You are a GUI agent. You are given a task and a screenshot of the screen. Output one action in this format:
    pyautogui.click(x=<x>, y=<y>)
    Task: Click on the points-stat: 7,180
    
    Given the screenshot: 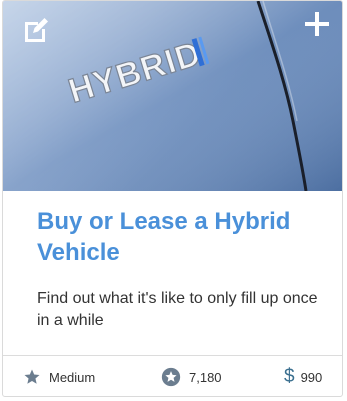 What is the action you would take?
    pyautogui.click(x=191, y=376)
    